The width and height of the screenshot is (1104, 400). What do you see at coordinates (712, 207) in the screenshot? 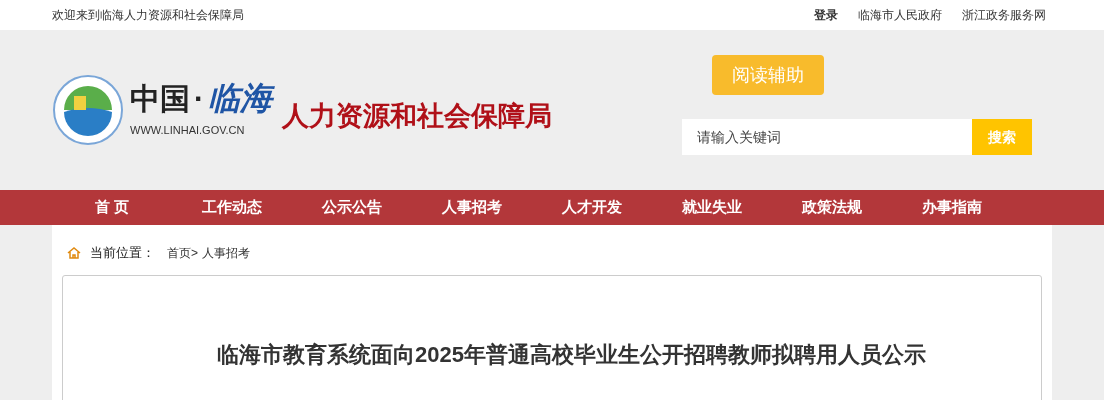
I see `nav-item: 就业失业` at bounding box center [712, 207].